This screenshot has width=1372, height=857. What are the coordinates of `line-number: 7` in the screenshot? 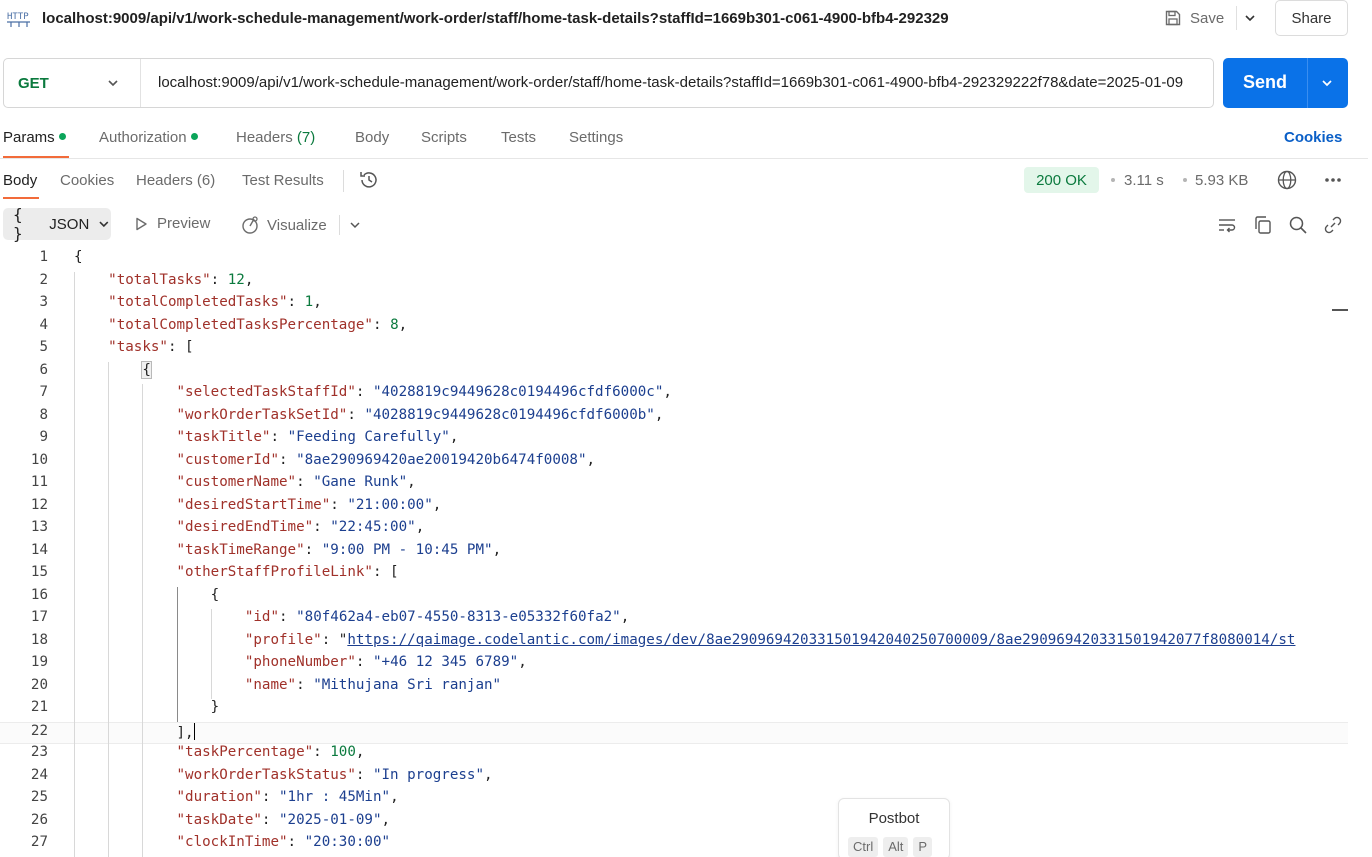 It's located at (43, 392).